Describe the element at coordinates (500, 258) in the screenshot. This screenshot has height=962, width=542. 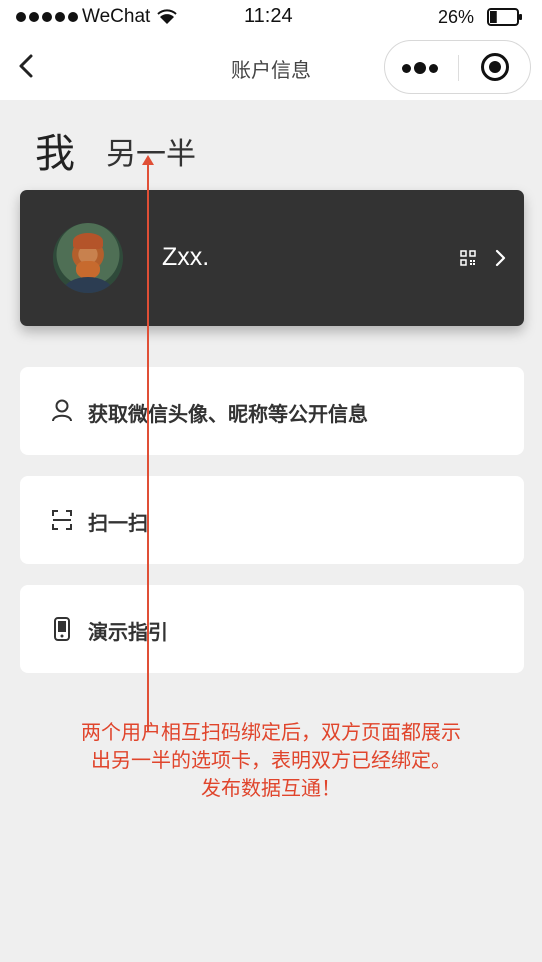
I see `chevron-right-icon` at that location.